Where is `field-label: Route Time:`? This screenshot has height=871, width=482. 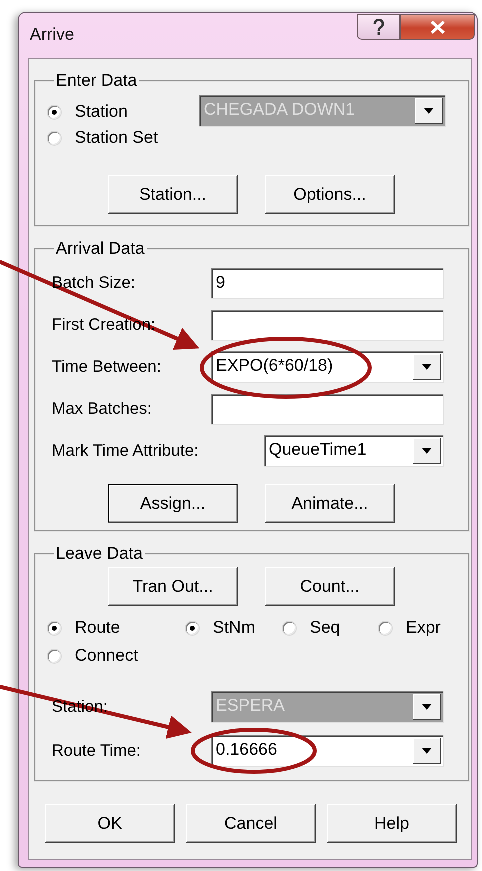
field-label: Route Time: is located at coordinates (96, 751).